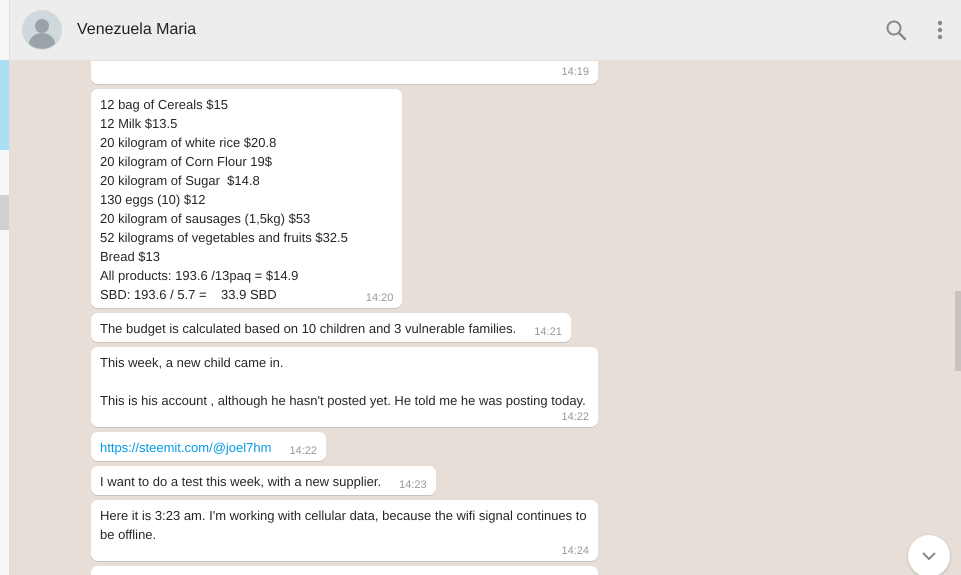 The width and height of the screenshot is (961, 575). I want to click on message-time: 14:24, so click(574, 551).